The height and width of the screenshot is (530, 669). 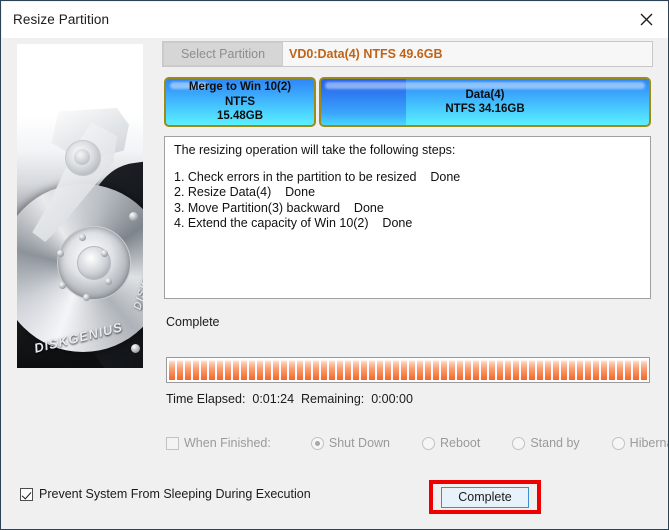 What do you see at coordinates (82, 157) in the screenshot?
I see `disk-arm-pivot-center` at bounding box center [82, 157].